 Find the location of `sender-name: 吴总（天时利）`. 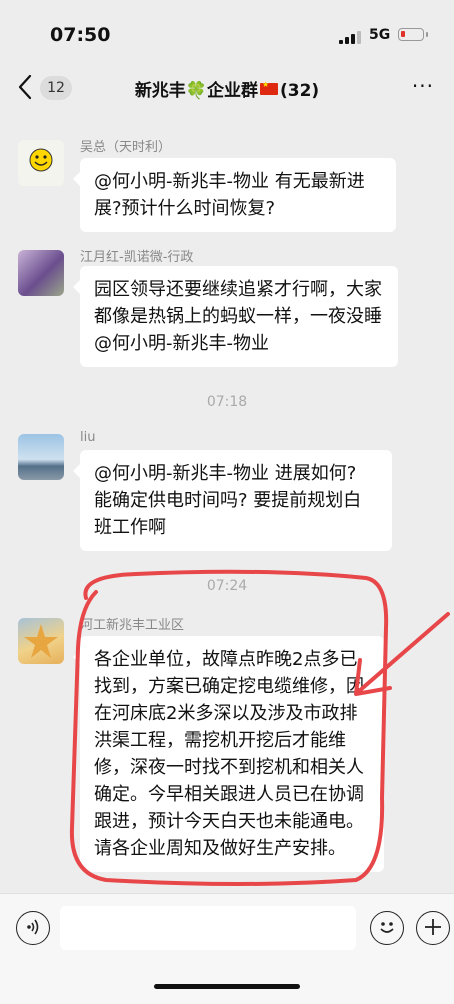

sender-name: 吴总（天时利） is located at coordinates (126, 147).